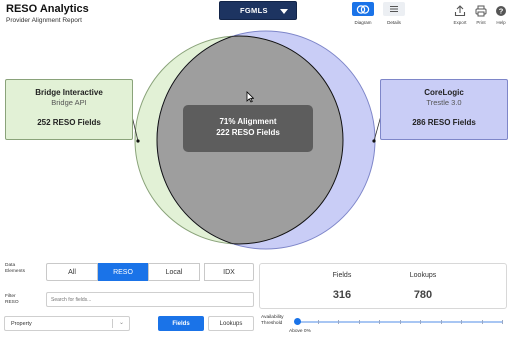 This screenshot has width=512, height=342. What do you see at coordinates (231, 323) in the screenshot?
I see `lookups-button: Lookups` at bounding box center [231, 323].